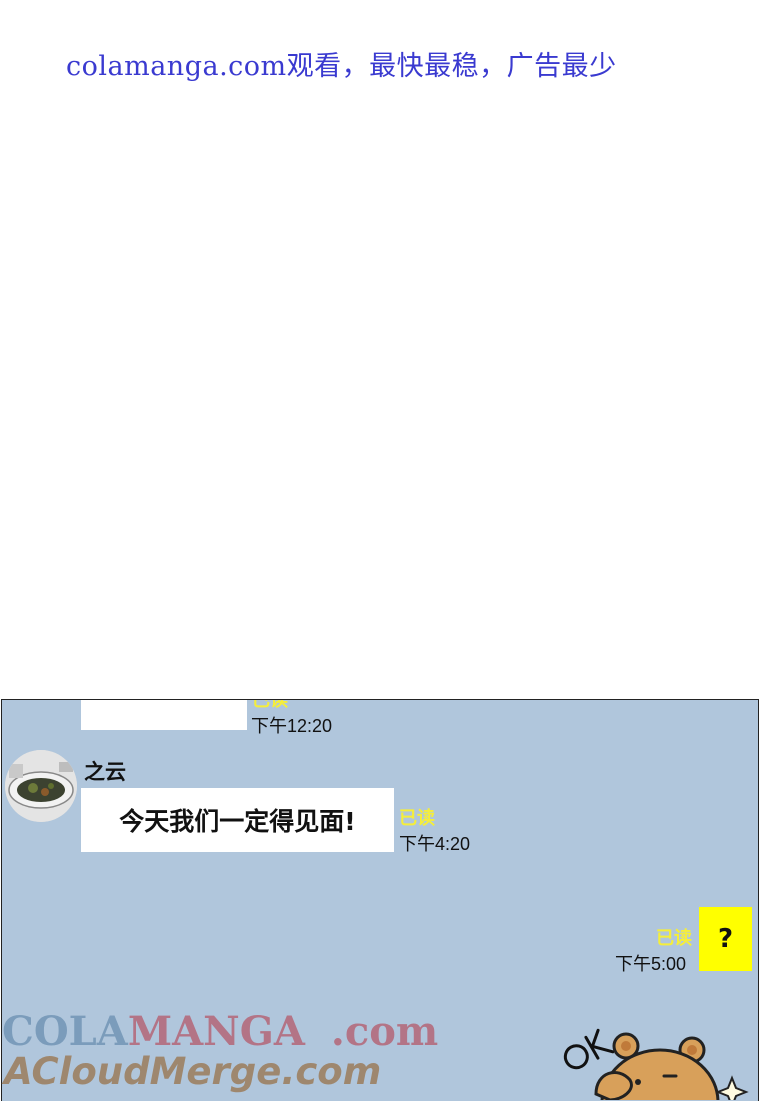 This screenshot has width=760, height=1101. I want to click on previous-read-label: 已读, so click(270, 705).